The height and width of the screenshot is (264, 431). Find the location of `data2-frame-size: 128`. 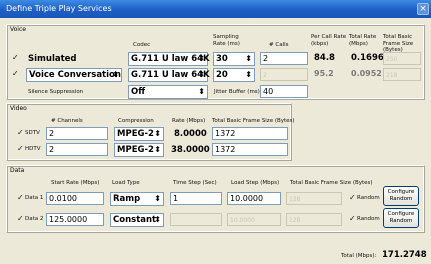

data2-frame-size: 128 is located at coordinates (314, 219).